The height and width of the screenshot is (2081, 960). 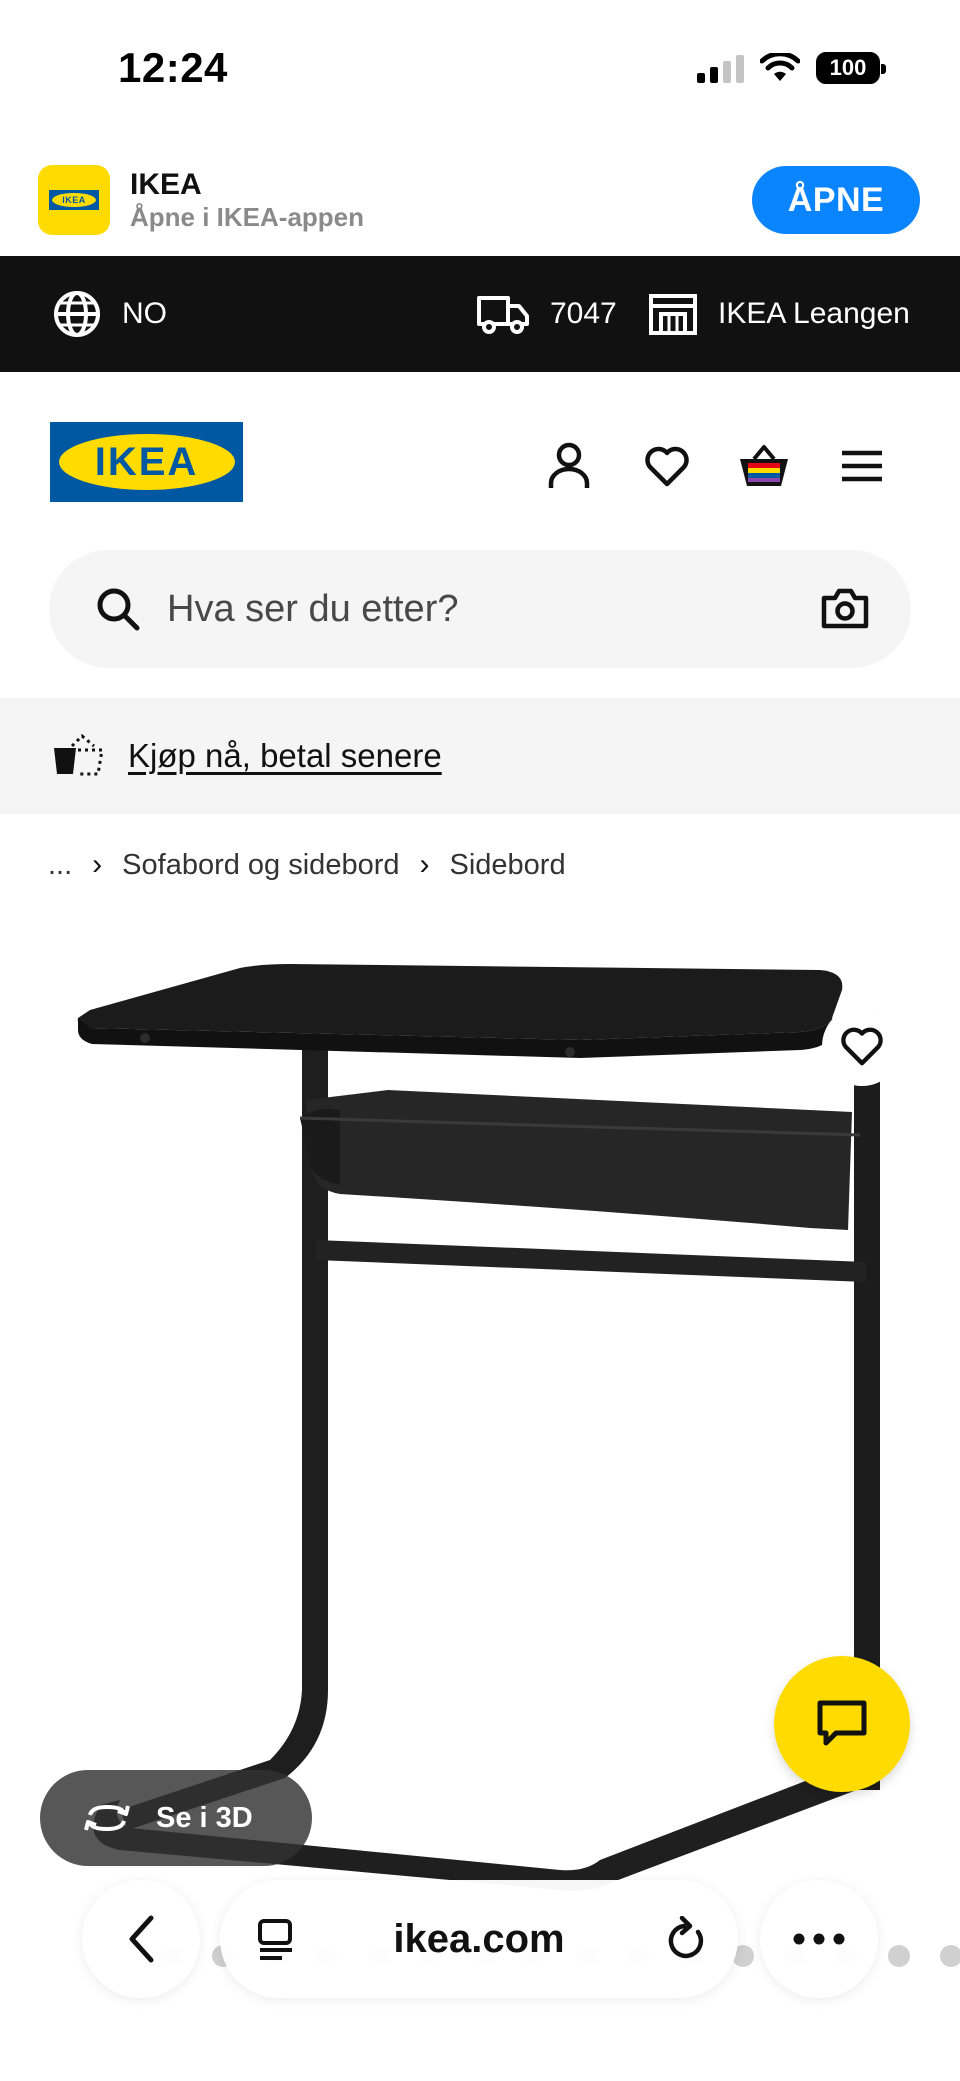 I want to click on breadcrumb: ... › Sofabord og sidebord › Sidebord, so click(x=307, y=865).